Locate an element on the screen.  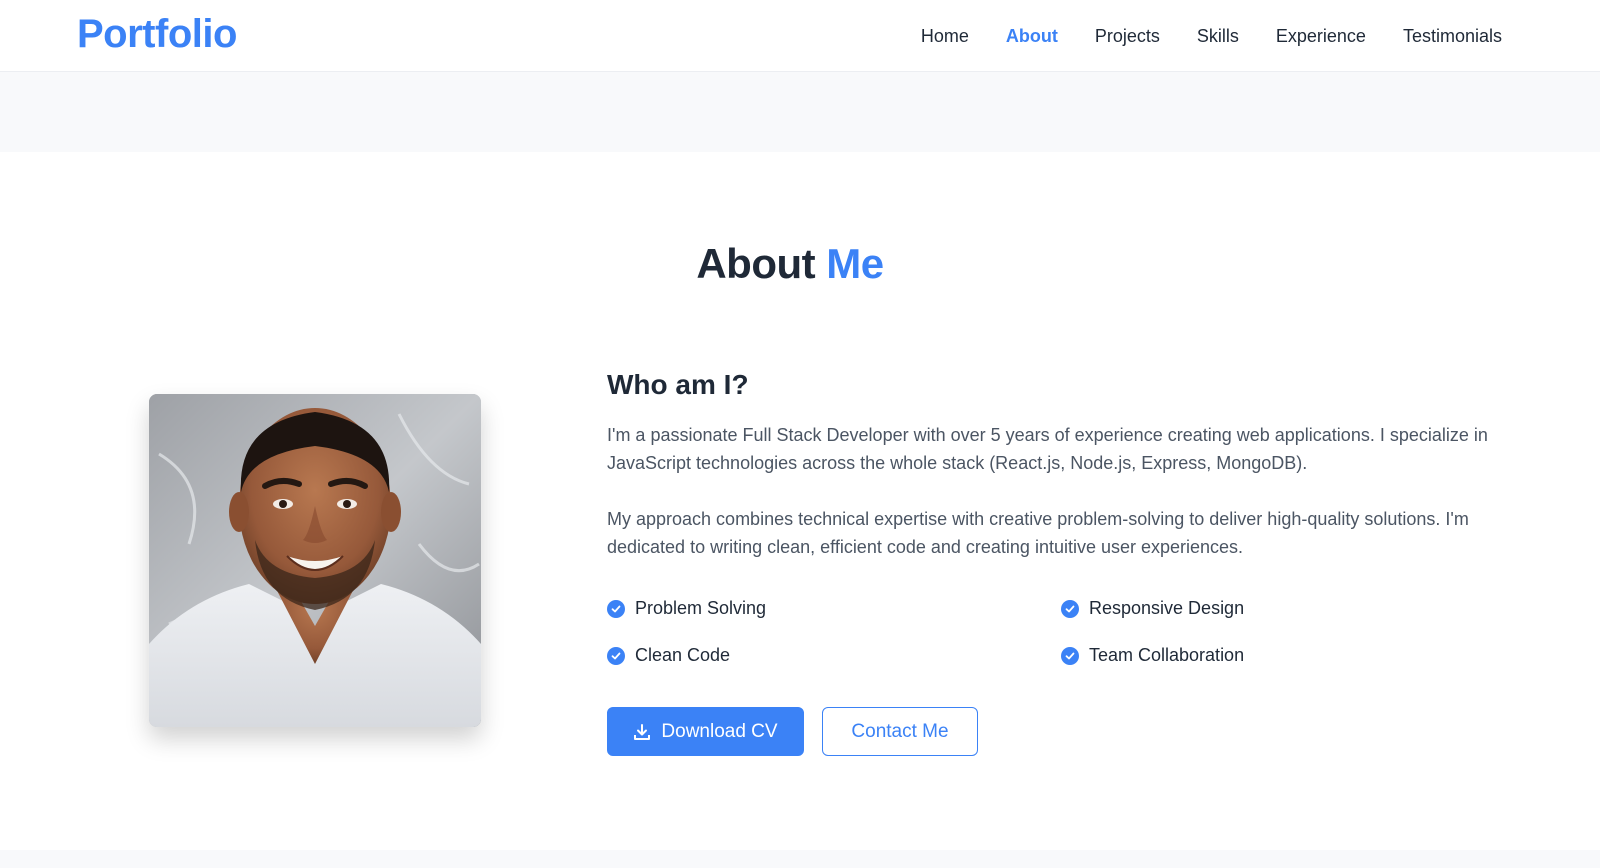
section-title-accent: Me is located at coordinates (855, 263).